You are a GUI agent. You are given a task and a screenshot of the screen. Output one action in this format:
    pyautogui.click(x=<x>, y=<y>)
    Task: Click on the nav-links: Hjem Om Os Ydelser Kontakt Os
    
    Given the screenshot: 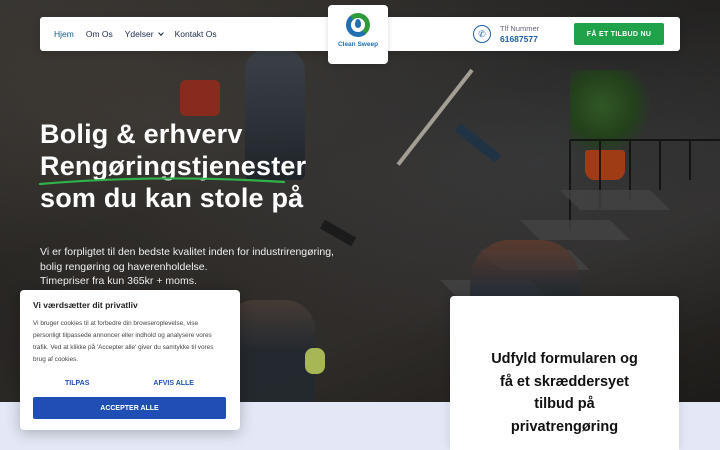 What is the action you would take?
    pyautogui.click(x=141, y=34)
    